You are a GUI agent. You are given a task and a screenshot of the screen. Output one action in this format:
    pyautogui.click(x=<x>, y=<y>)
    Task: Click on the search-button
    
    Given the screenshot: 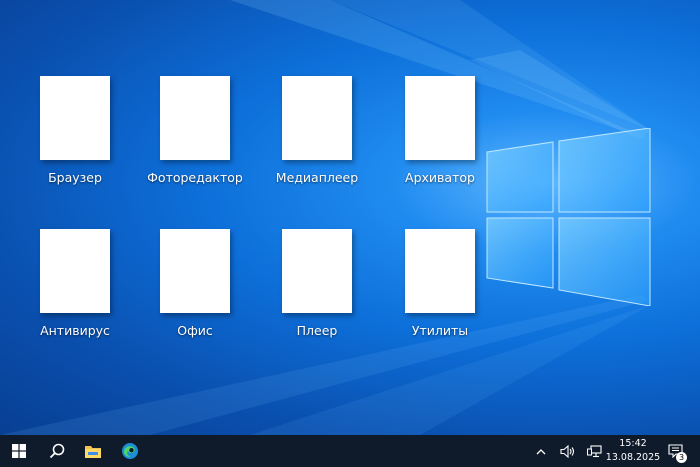 What is the action you would take?
    pyautogui.click(x=57, y=451)
    